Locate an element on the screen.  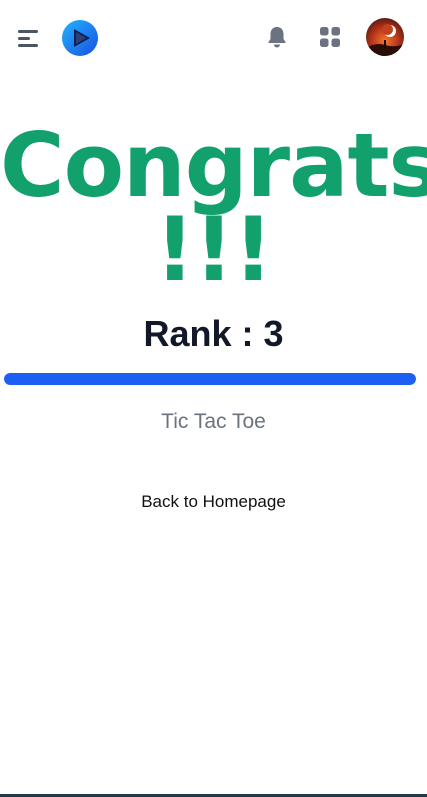
play-logo-icon is located at coordinates (80, 38).